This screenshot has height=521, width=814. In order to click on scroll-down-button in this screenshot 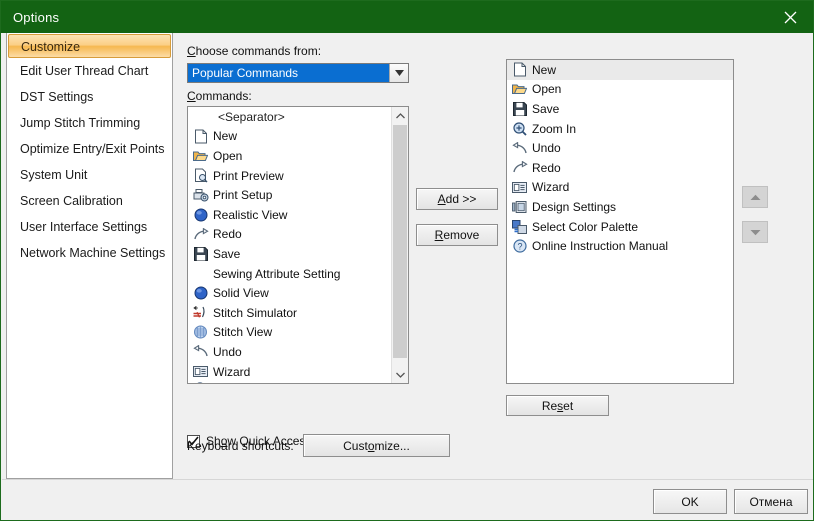, I will do `click(400, 374)`.